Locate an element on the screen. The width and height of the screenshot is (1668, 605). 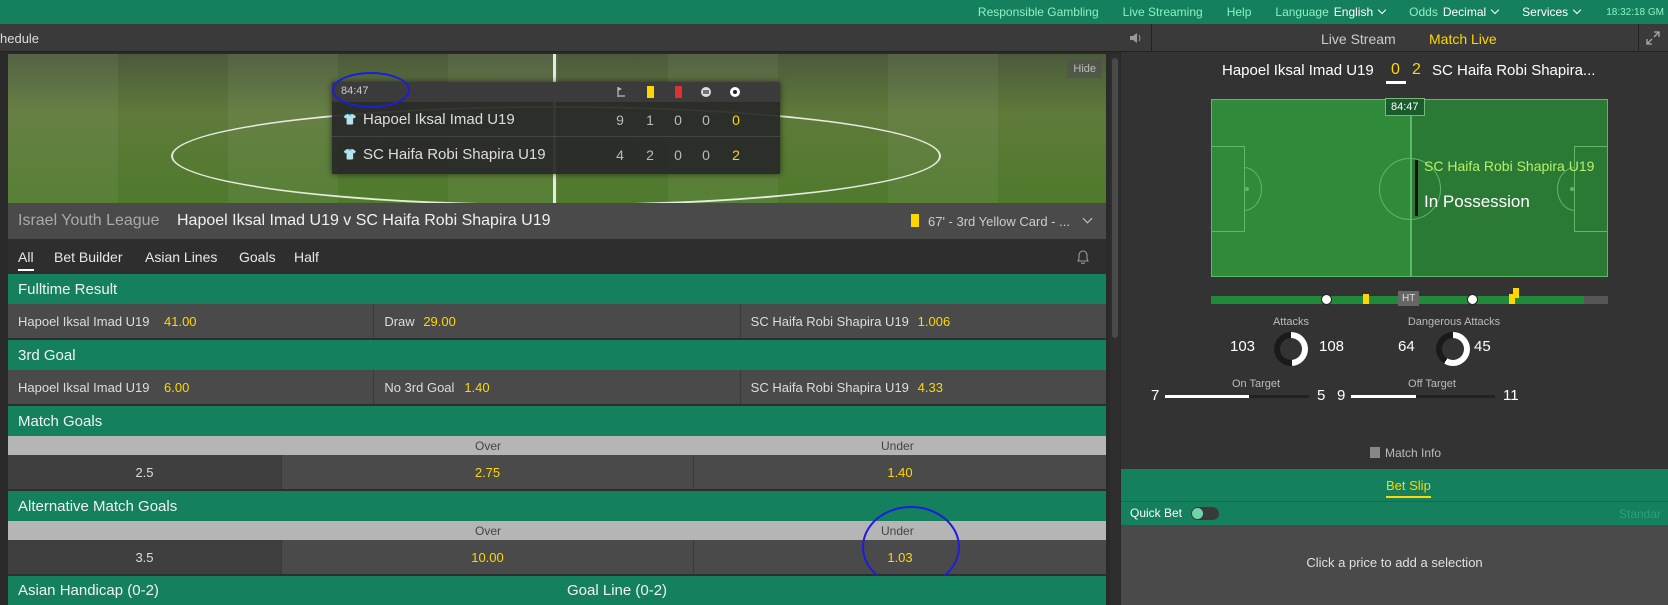
selection-name: Hapoel Iksal Imad U19 is located at coordinates (84, 321).